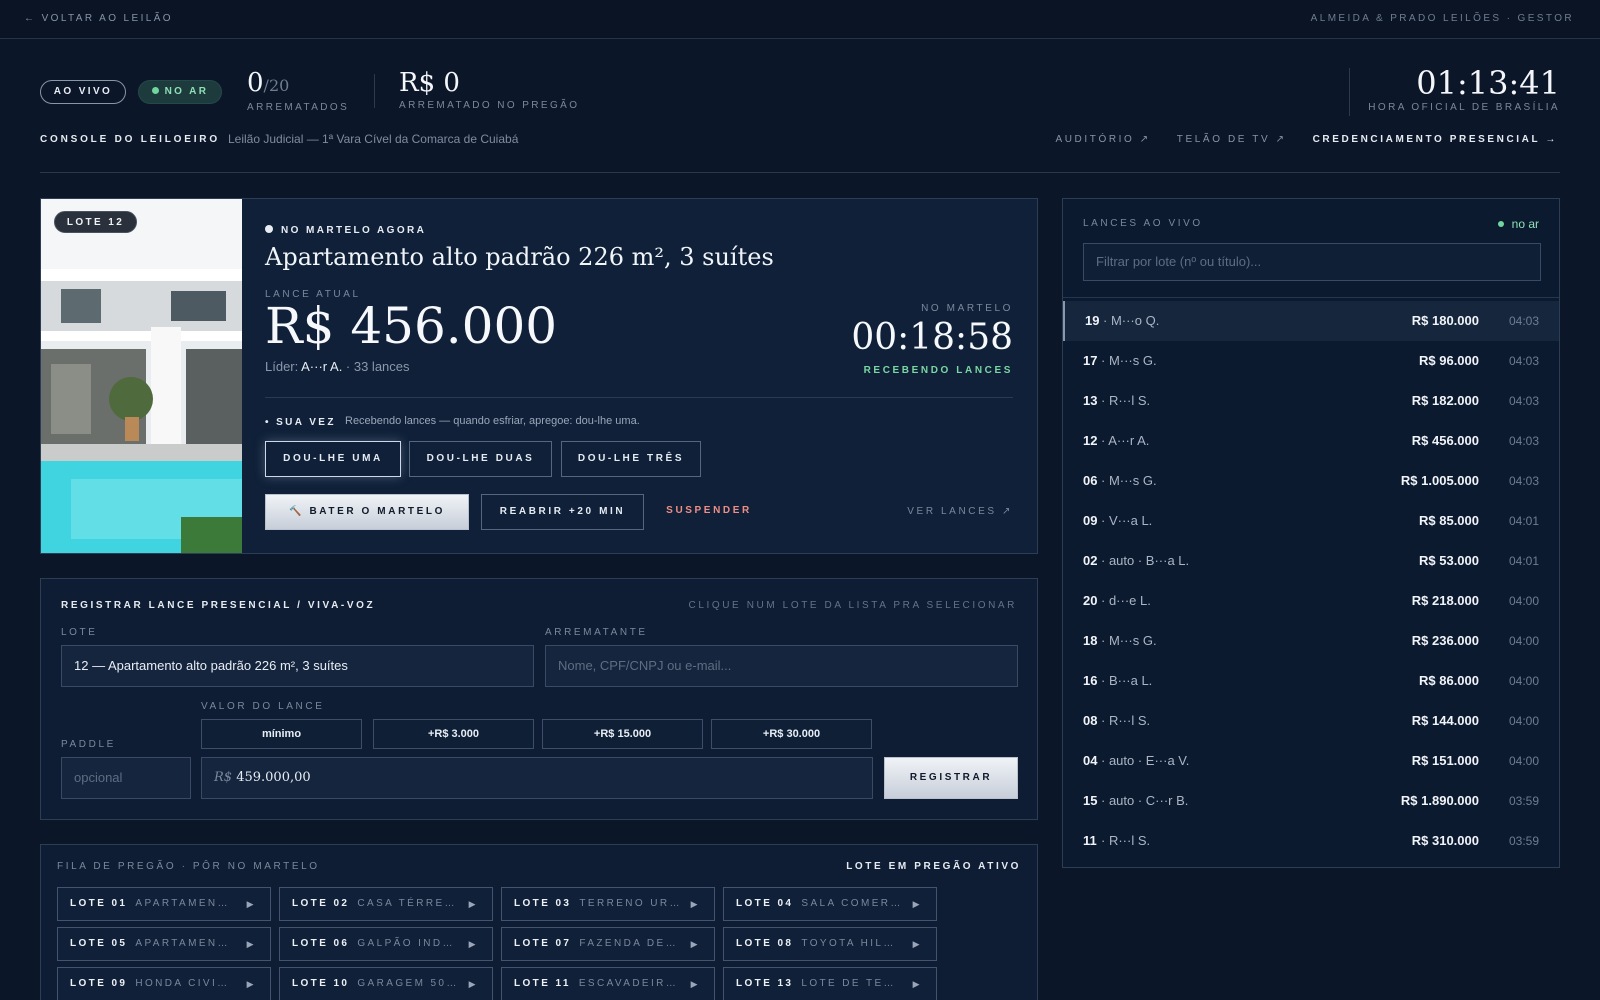 Image resolution: width=1600 pixels, height=1000 pixels. What do you see at coordinates (99, 903) in the screenshot?
I see `queue-lot-number: LOTE 01` at bounding box center [99, 903].